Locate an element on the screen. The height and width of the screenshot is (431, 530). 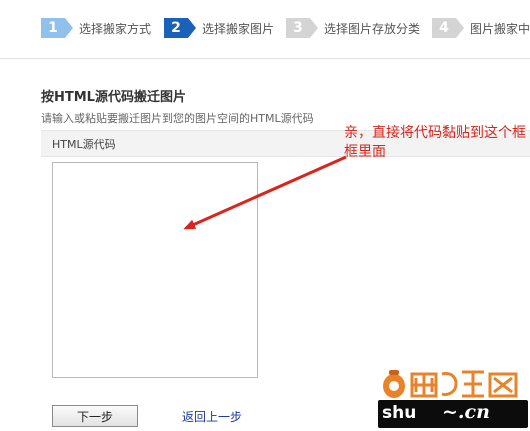
step-2-number: 2 is located at coordinates (180, 28).